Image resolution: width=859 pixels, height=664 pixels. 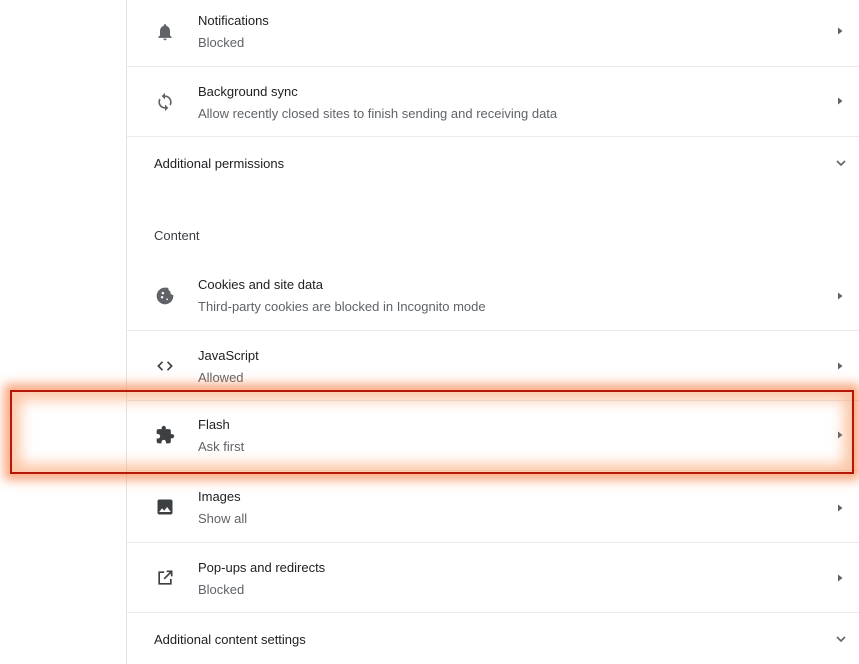 What do you see at coordinates (493, 33) in the screenshot?
I see `notifications-row: Notifications Blocked` at bounding box center [493, 33].